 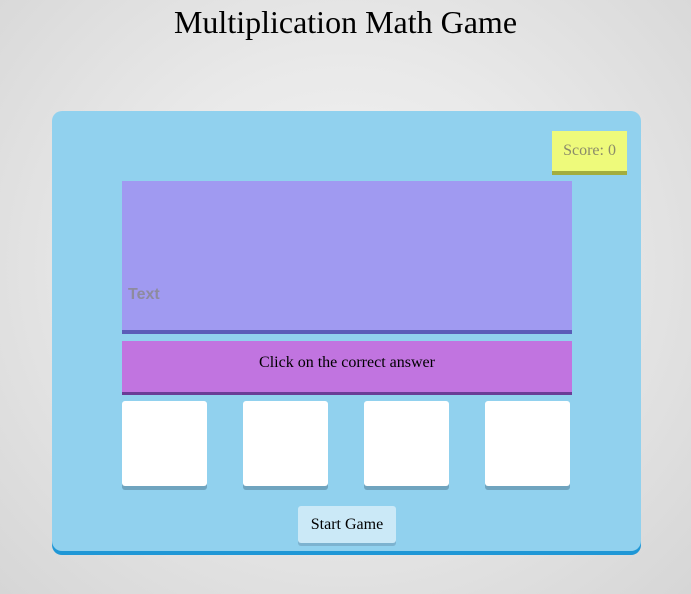 What do you see at coordinates (347, 524) in the screenshot?
I see `start-game-button: Start Game` at bounding box center [347, 524].